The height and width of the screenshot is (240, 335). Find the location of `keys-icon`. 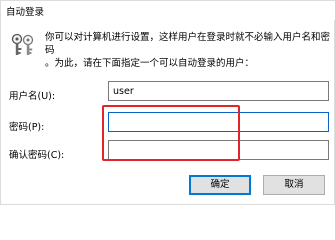

keys-icon is located at coordinates (22, 44).